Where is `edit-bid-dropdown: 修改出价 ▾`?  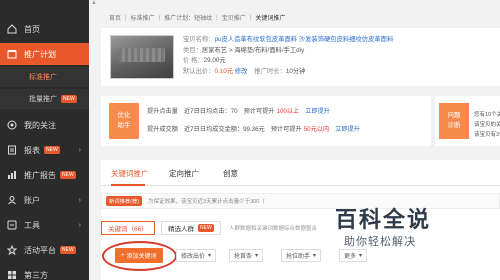 edit-bid-dropdown: 修改出价 ▾ is located at coordinates (196, 255).